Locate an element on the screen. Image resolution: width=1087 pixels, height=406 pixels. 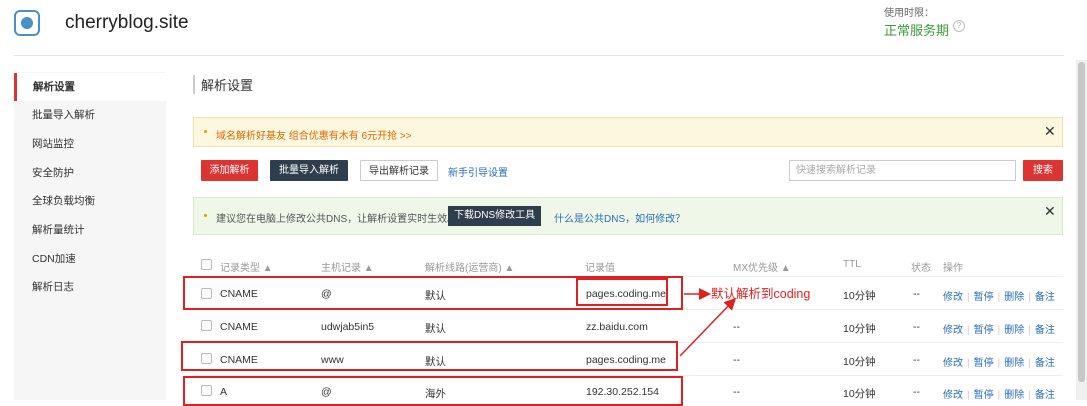
site-name: cherryblog.site is located at coordinates (127, 22).